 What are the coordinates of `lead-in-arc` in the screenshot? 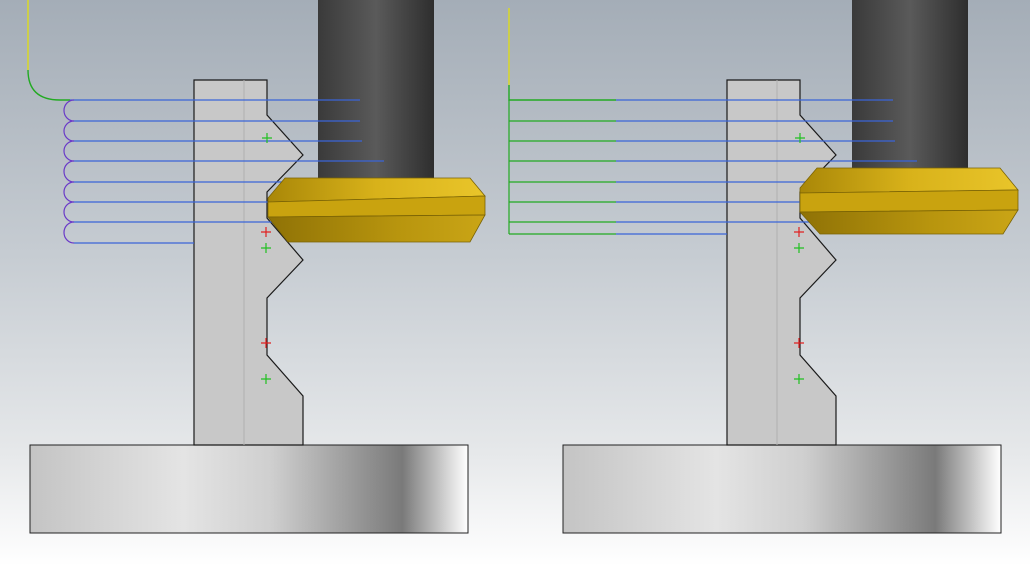 It's located at (48, 85).